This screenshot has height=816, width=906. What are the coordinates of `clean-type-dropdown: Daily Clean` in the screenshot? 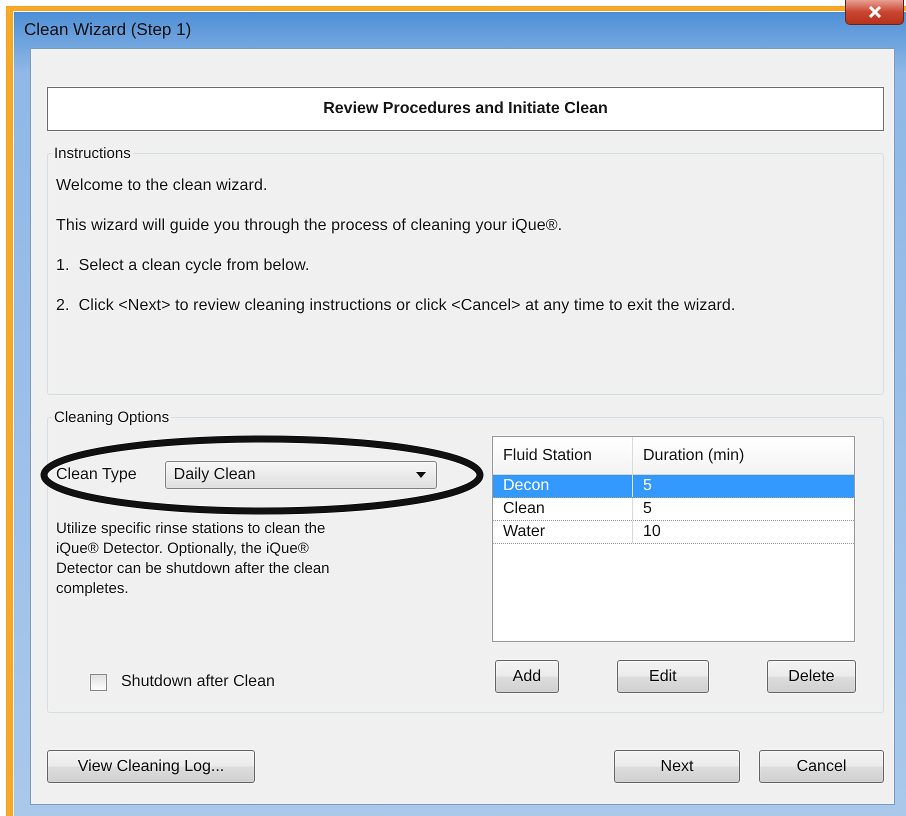 It's located at (300, 475).